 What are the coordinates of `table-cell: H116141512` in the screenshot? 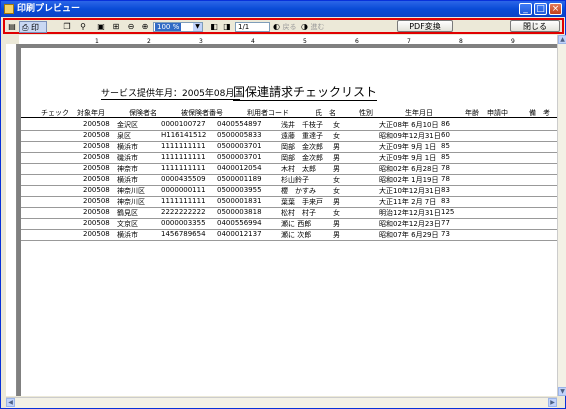 It's located at (184, 135).